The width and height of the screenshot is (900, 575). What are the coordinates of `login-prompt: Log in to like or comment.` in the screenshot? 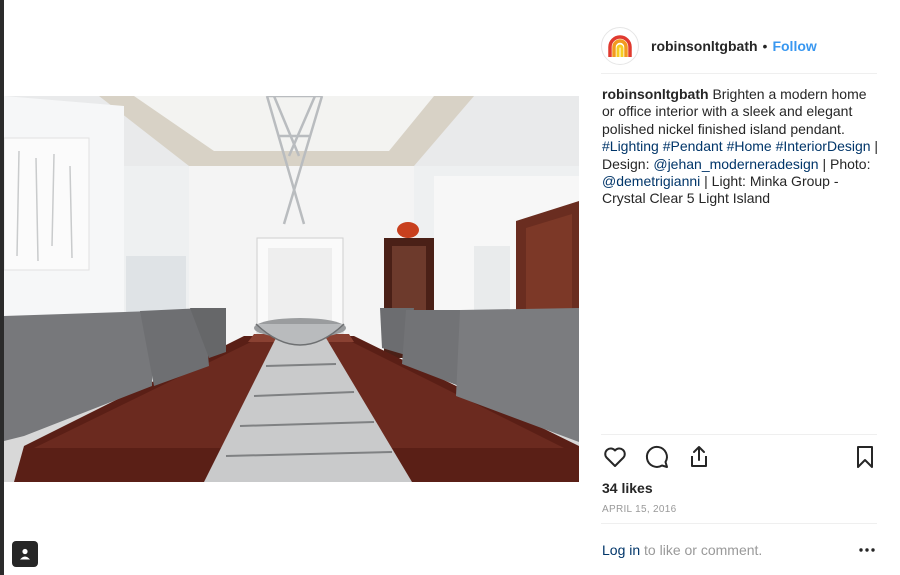 It's located at (682, 550).